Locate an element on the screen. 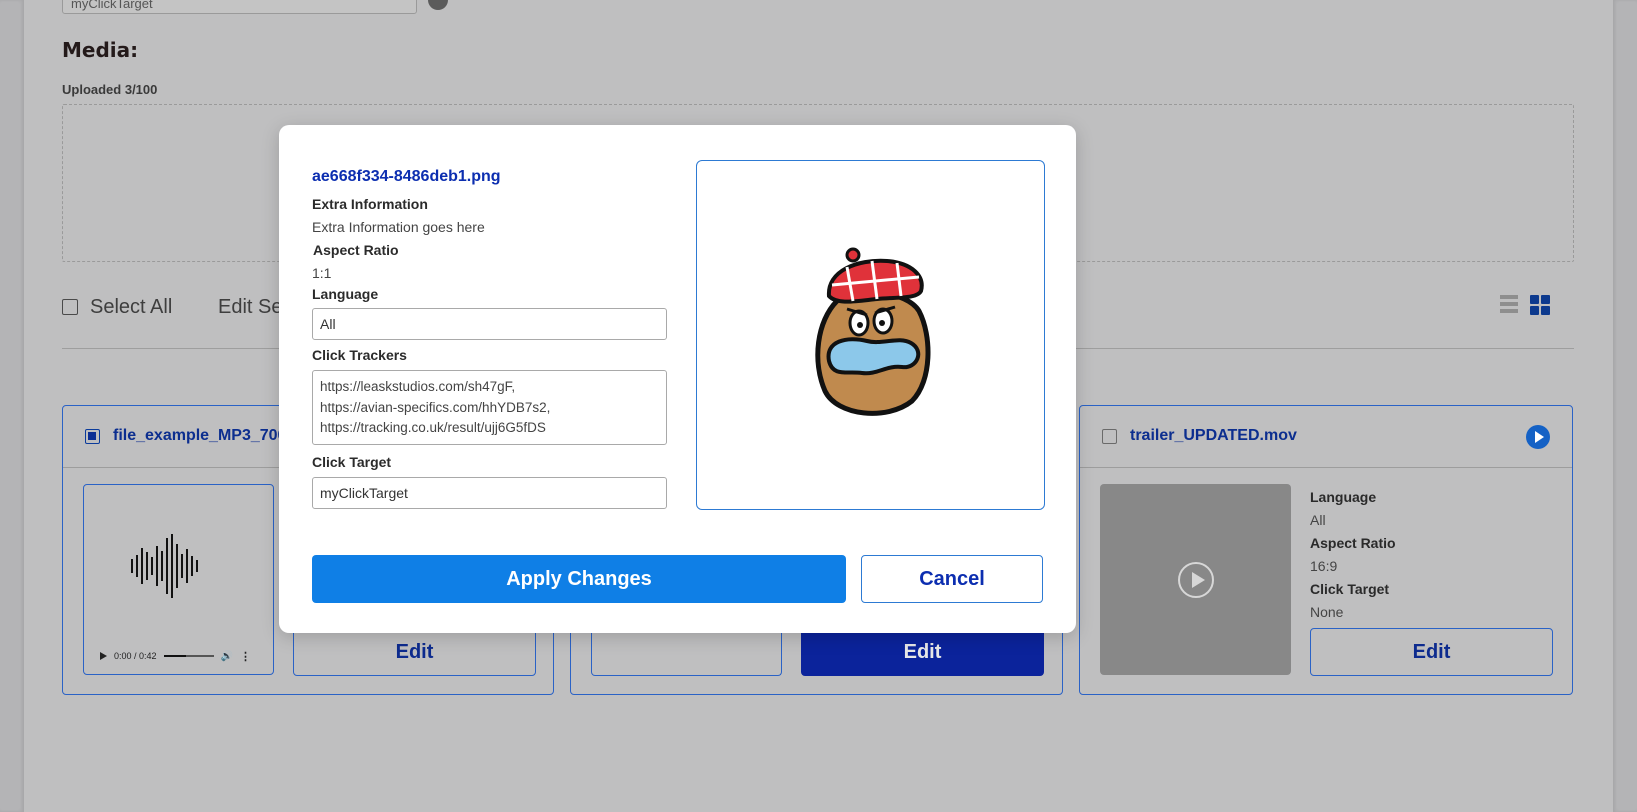 The height and width of the screenshot is (812, 1637). audio-thumbnail: 0:00 / 0:42 🔊 ⋮ is located at coordinates (178, 579).